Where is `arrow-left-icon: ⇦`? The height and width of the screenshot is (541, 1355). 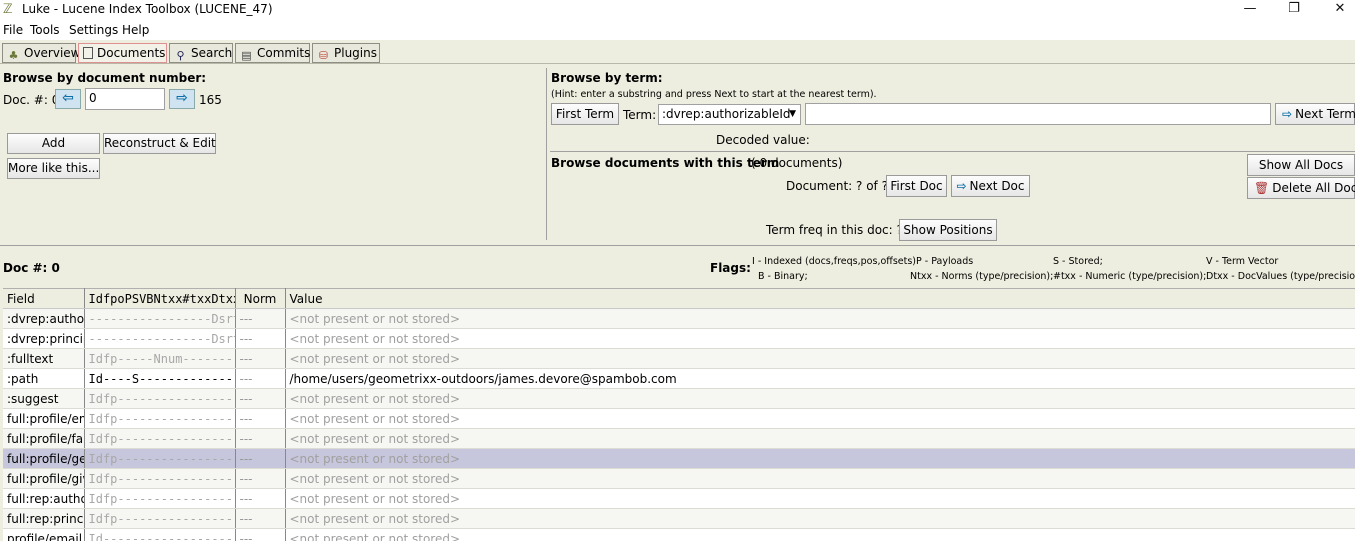
arrow-left-icon: ⇦ is located at coordinates (68, 98).